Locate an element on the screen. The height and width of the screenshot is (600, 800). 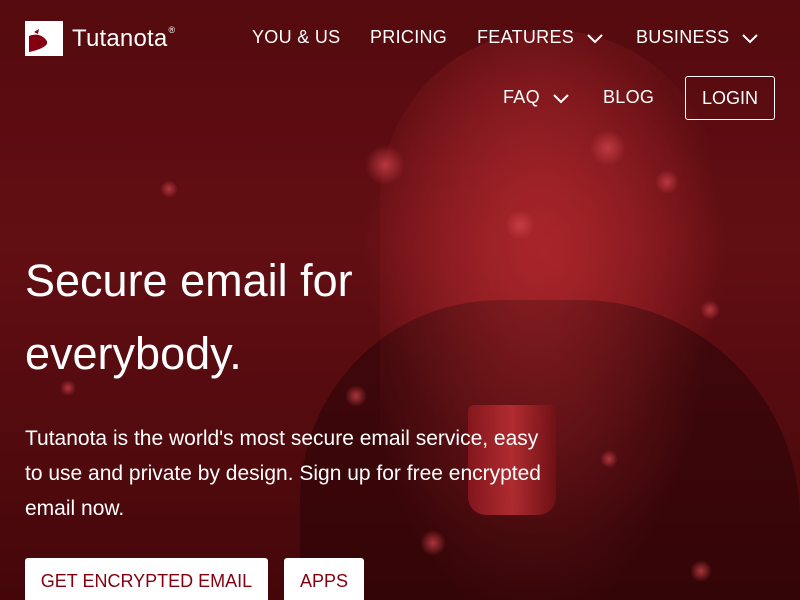
nav-blog: BLOG is located at coordinates (628, 97).